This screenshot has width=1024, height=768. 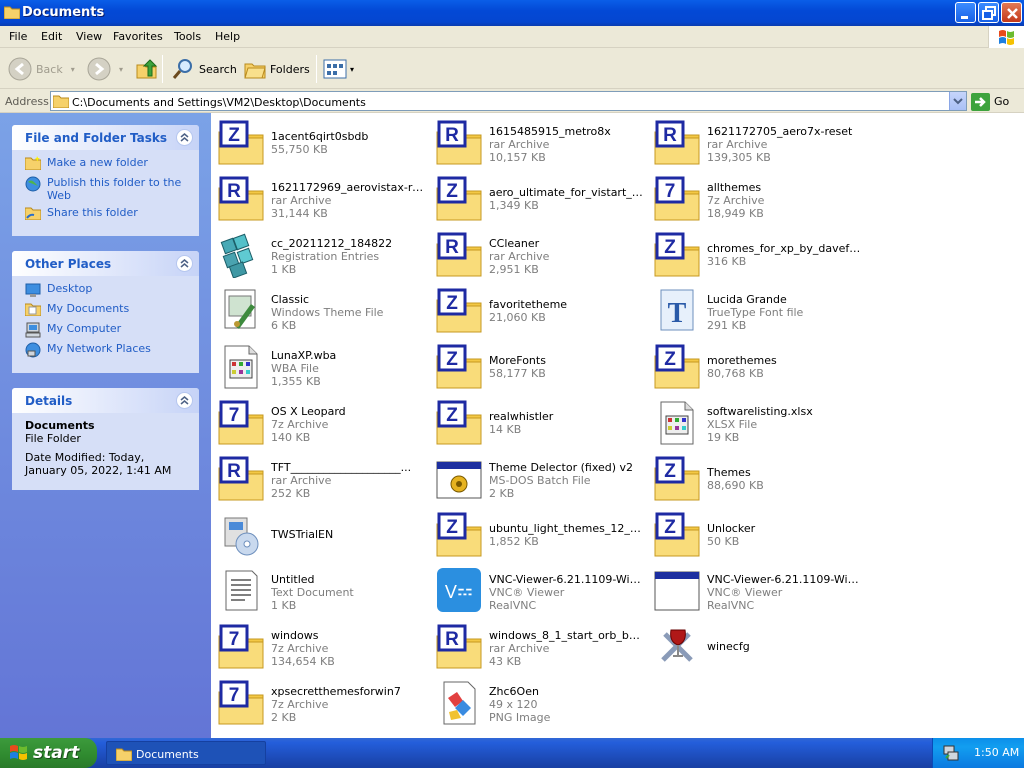 I want to click on file-item: Z Unlocker 50 KB, so click(x=757, y=534).